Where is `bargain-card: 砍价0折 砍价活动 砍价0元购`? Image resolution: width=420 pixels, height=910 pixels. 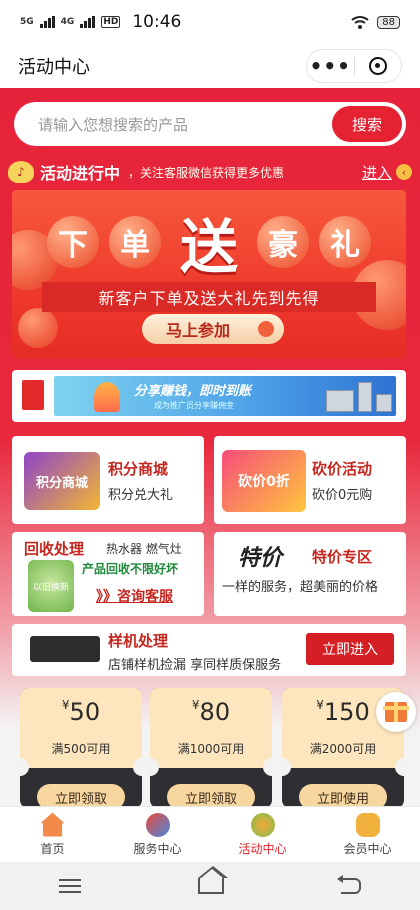
bargain-card: 砍价0折 砍价活动 砍价0元购 is located at coordinates (310, 480).